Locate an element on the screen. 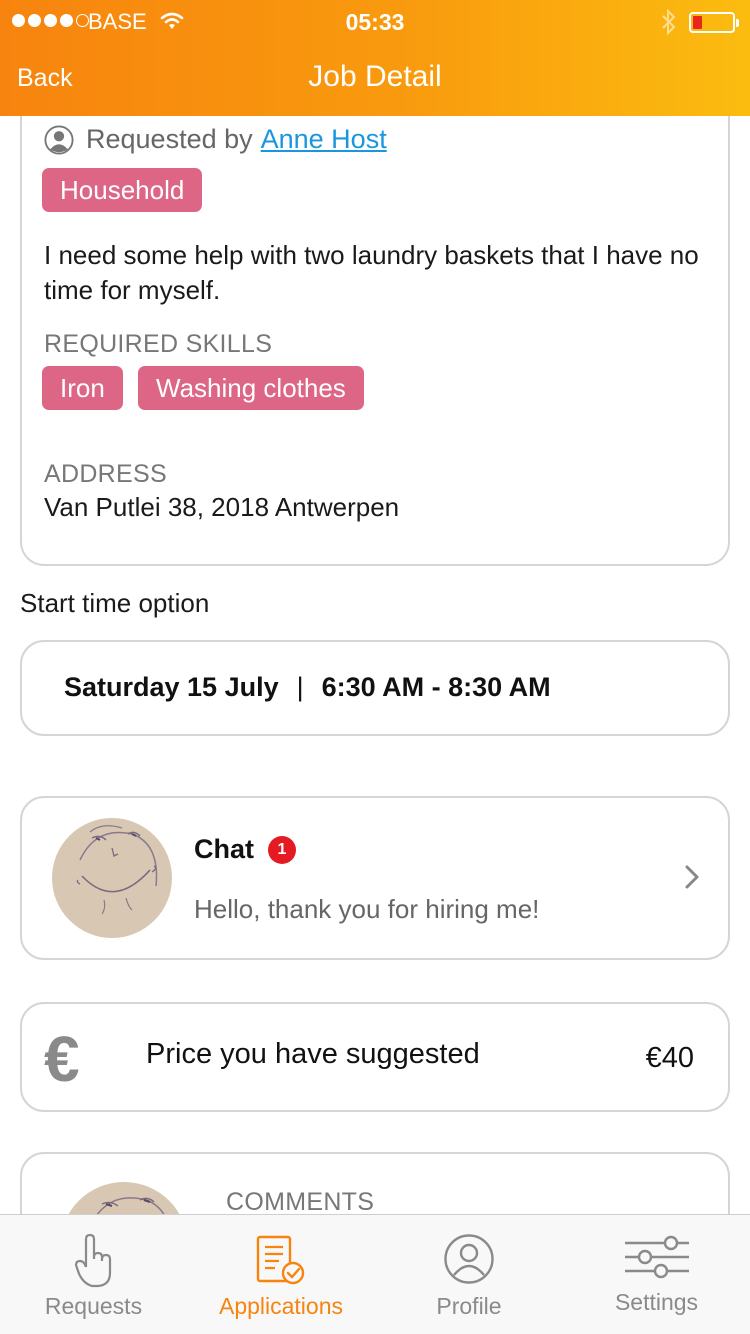  chevron-right-icon is located at coordinates (692, 877).